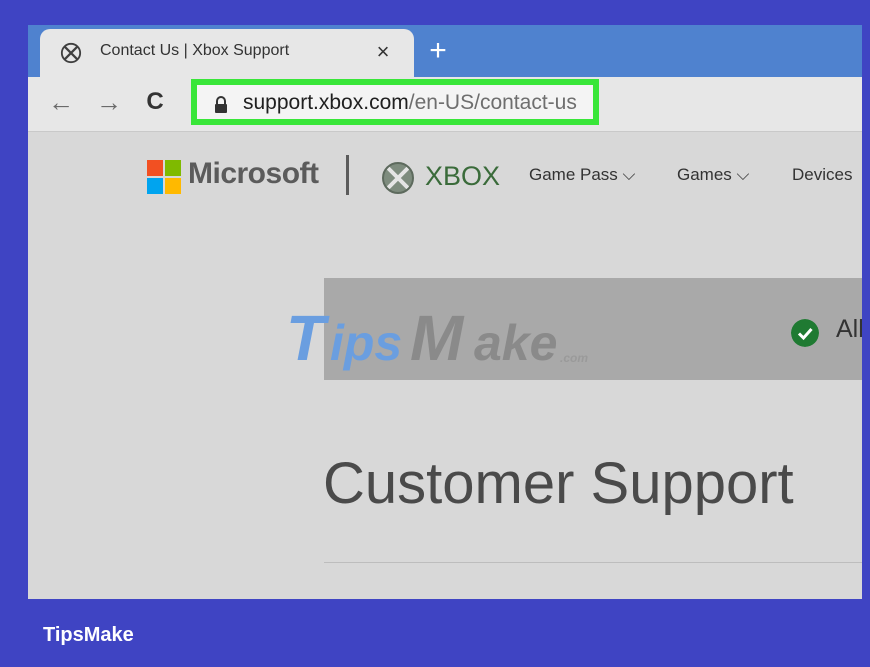  I want to click on svg-text: .com, so click(574, 358).